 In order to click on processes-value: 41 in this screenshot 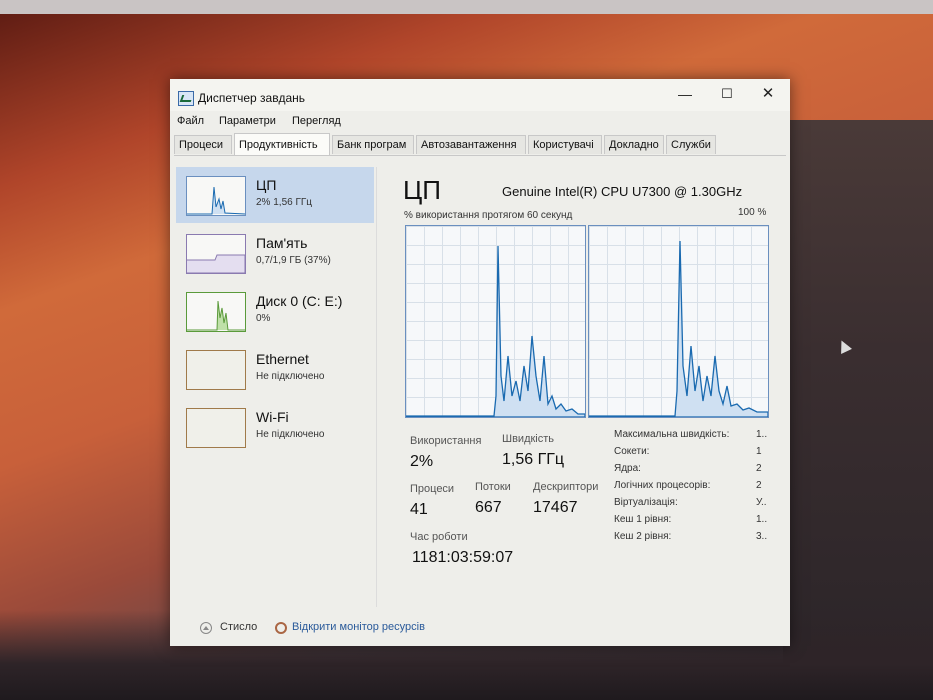, I will do `click(419, 509)`.